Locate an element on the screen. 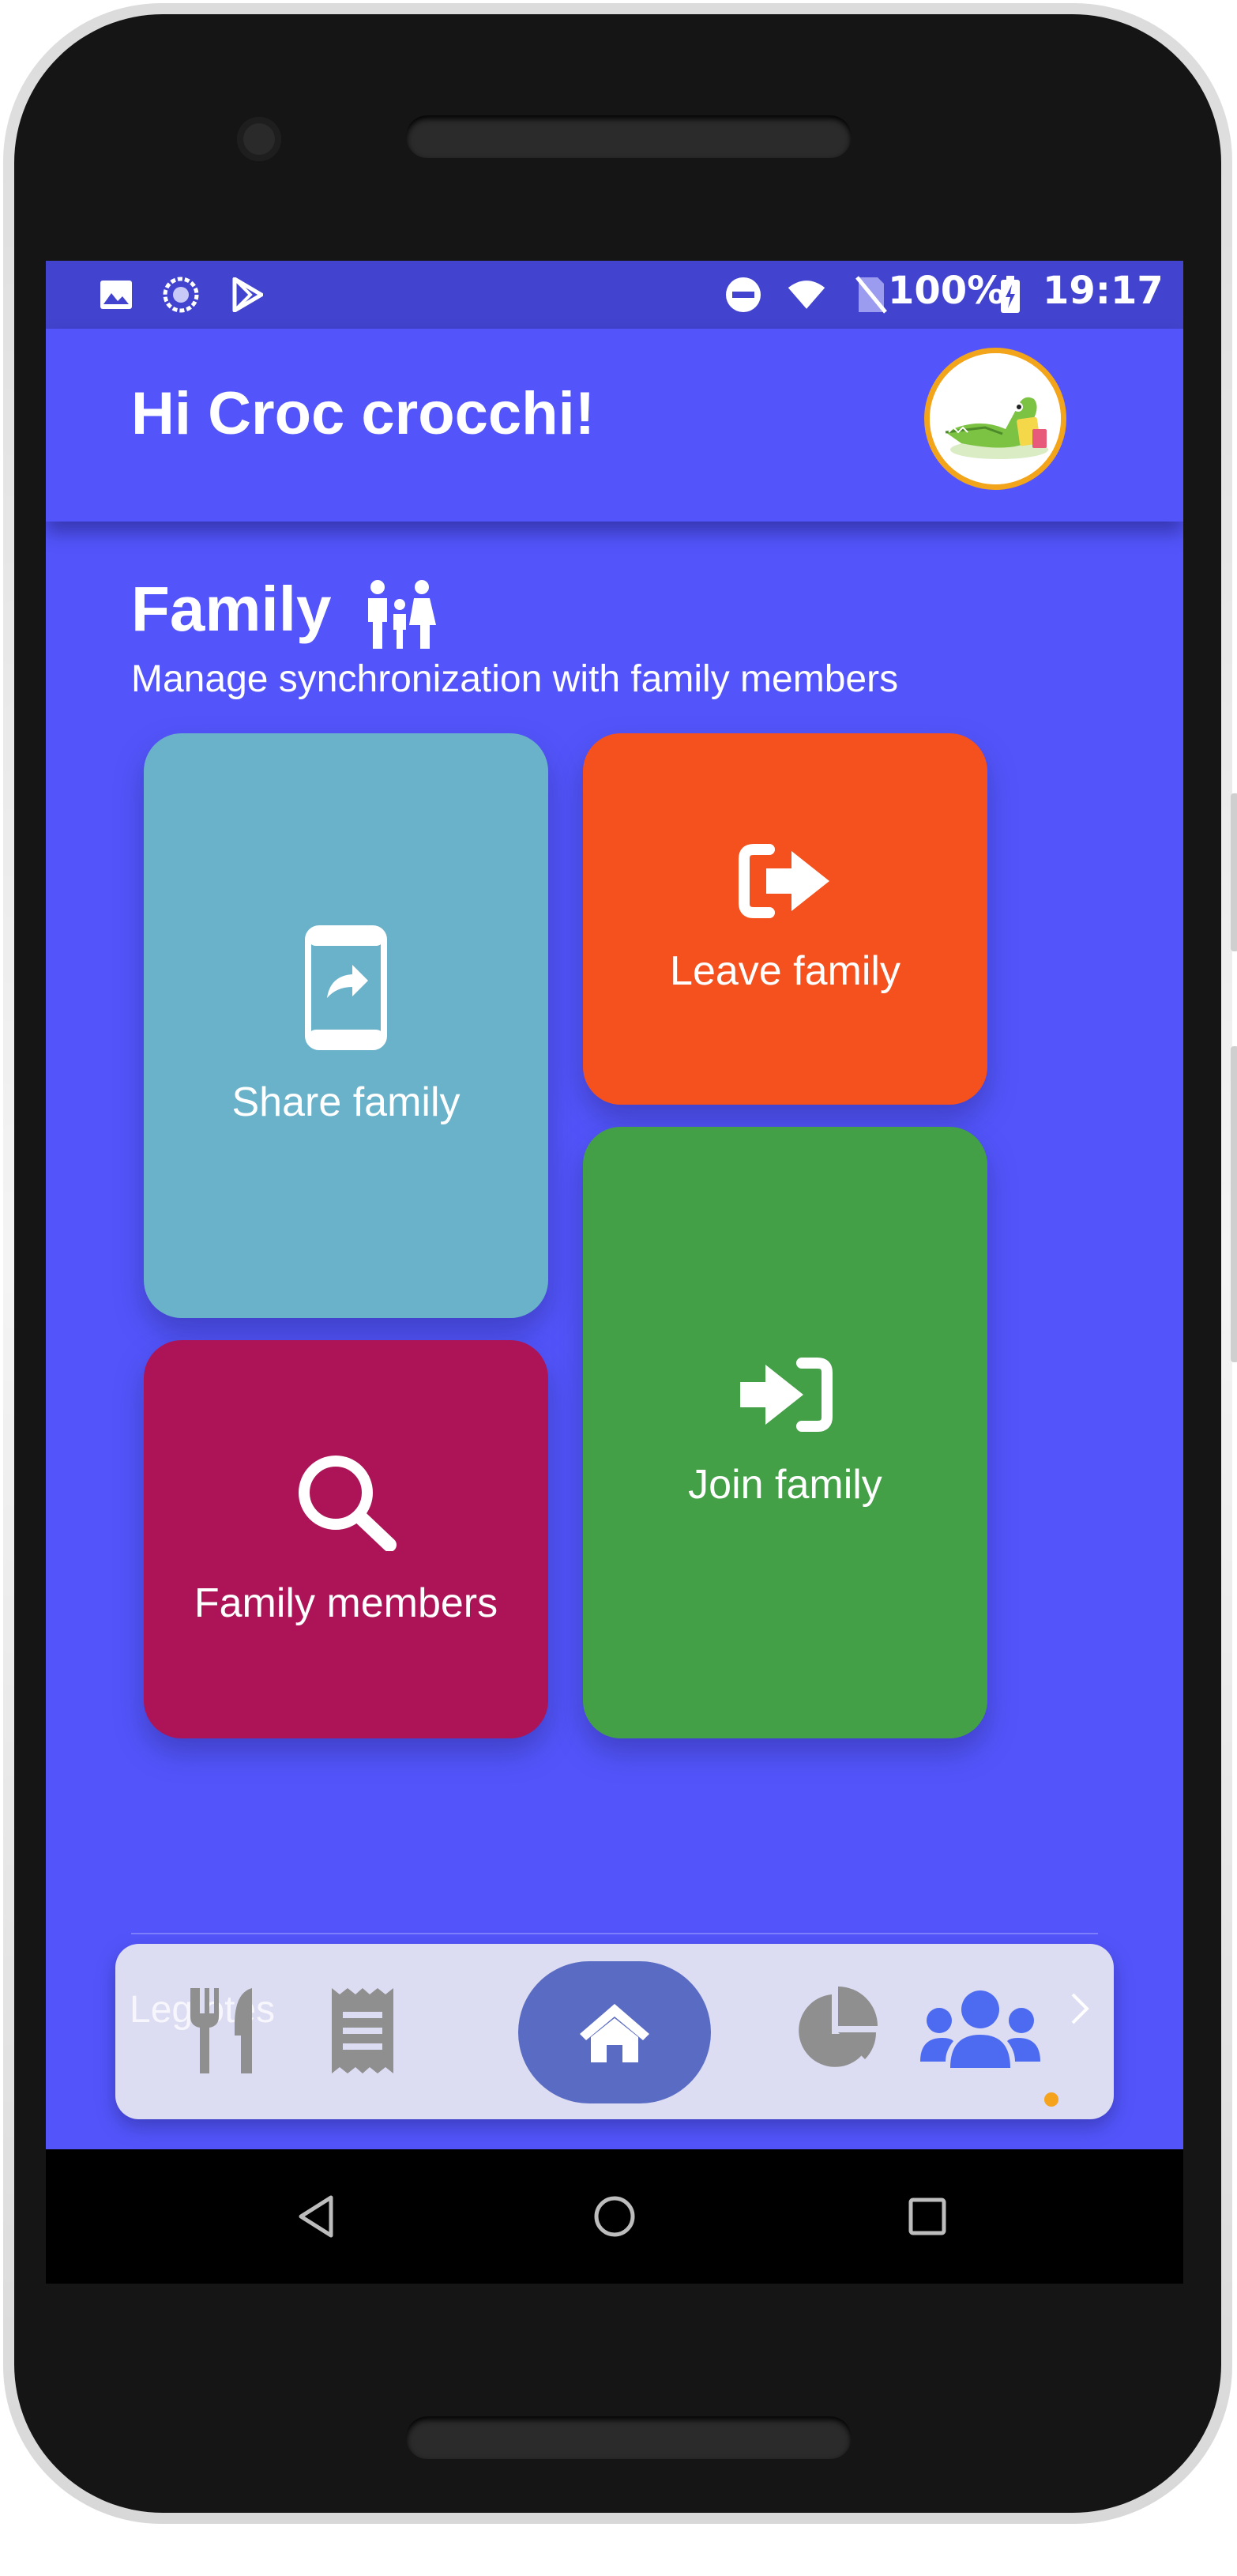 The image size is (1237, 2576). receipt-icon is located at coordinates (362, 2030).